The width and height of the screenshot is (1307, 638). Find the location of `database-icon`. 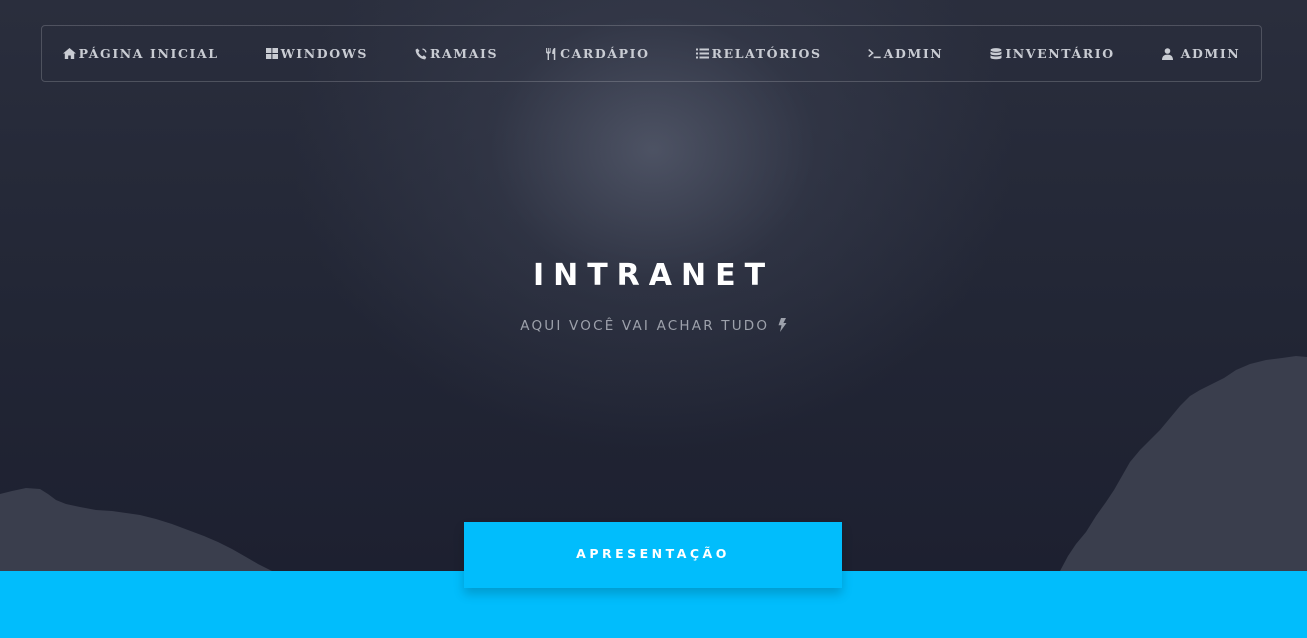

database-icon is located at coordinates (996, 53).